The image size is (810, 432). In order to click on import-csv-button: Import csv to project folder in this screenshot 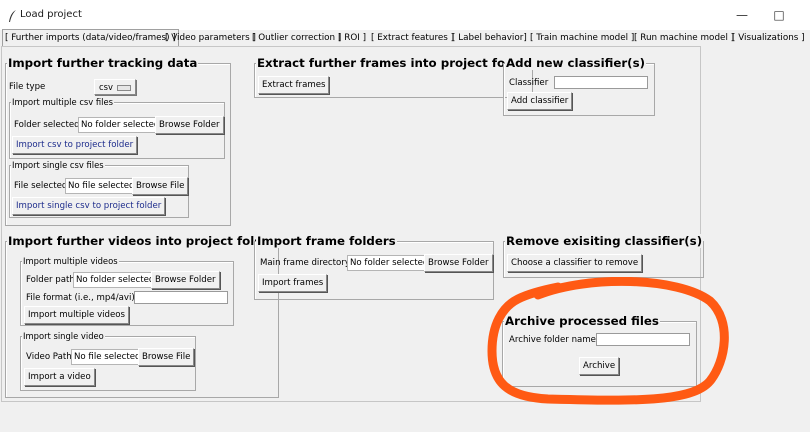, I will do `click(75, 145)`.